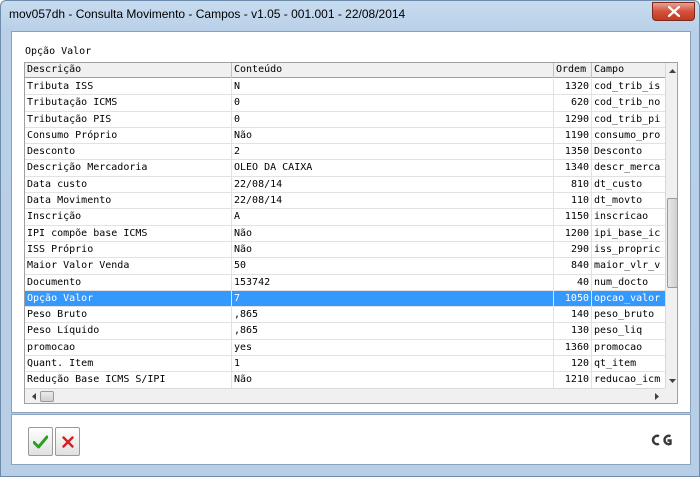 This screenshot has height=477, width=700. I want to click on grid-header: Descrição Conteúdo Ordem Campo, so click(345, 70).